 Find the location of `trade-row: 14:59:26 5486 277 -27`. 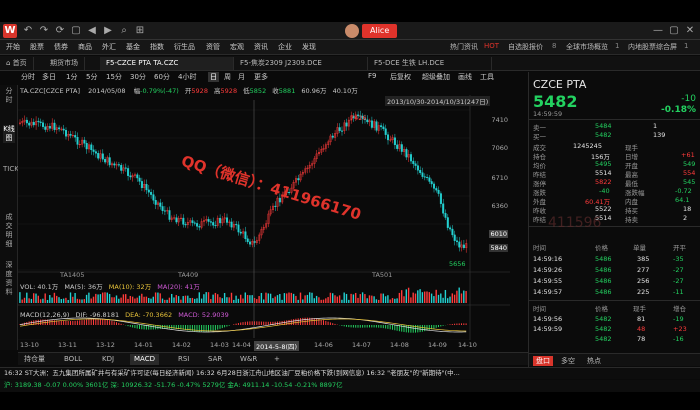

trade-row: 14:59:26 5486 277 -27 is located at coordinates (608, 270).